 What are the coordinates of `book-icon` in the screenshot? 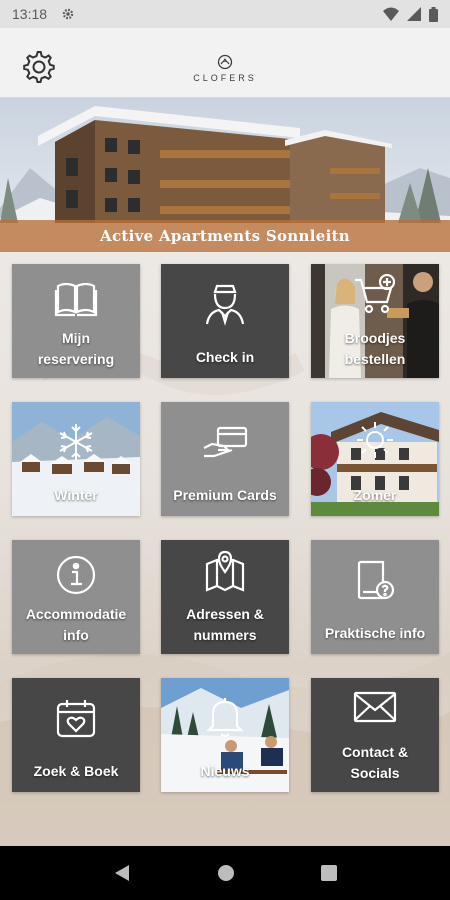 It's located at (76, 299).